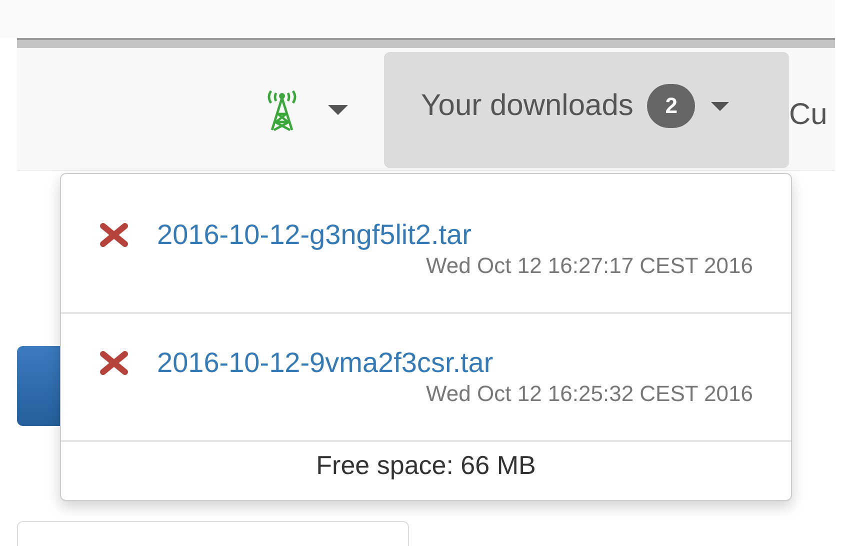  I want to click on free-space-text: Free space: 66 MB, so click(426, 465).